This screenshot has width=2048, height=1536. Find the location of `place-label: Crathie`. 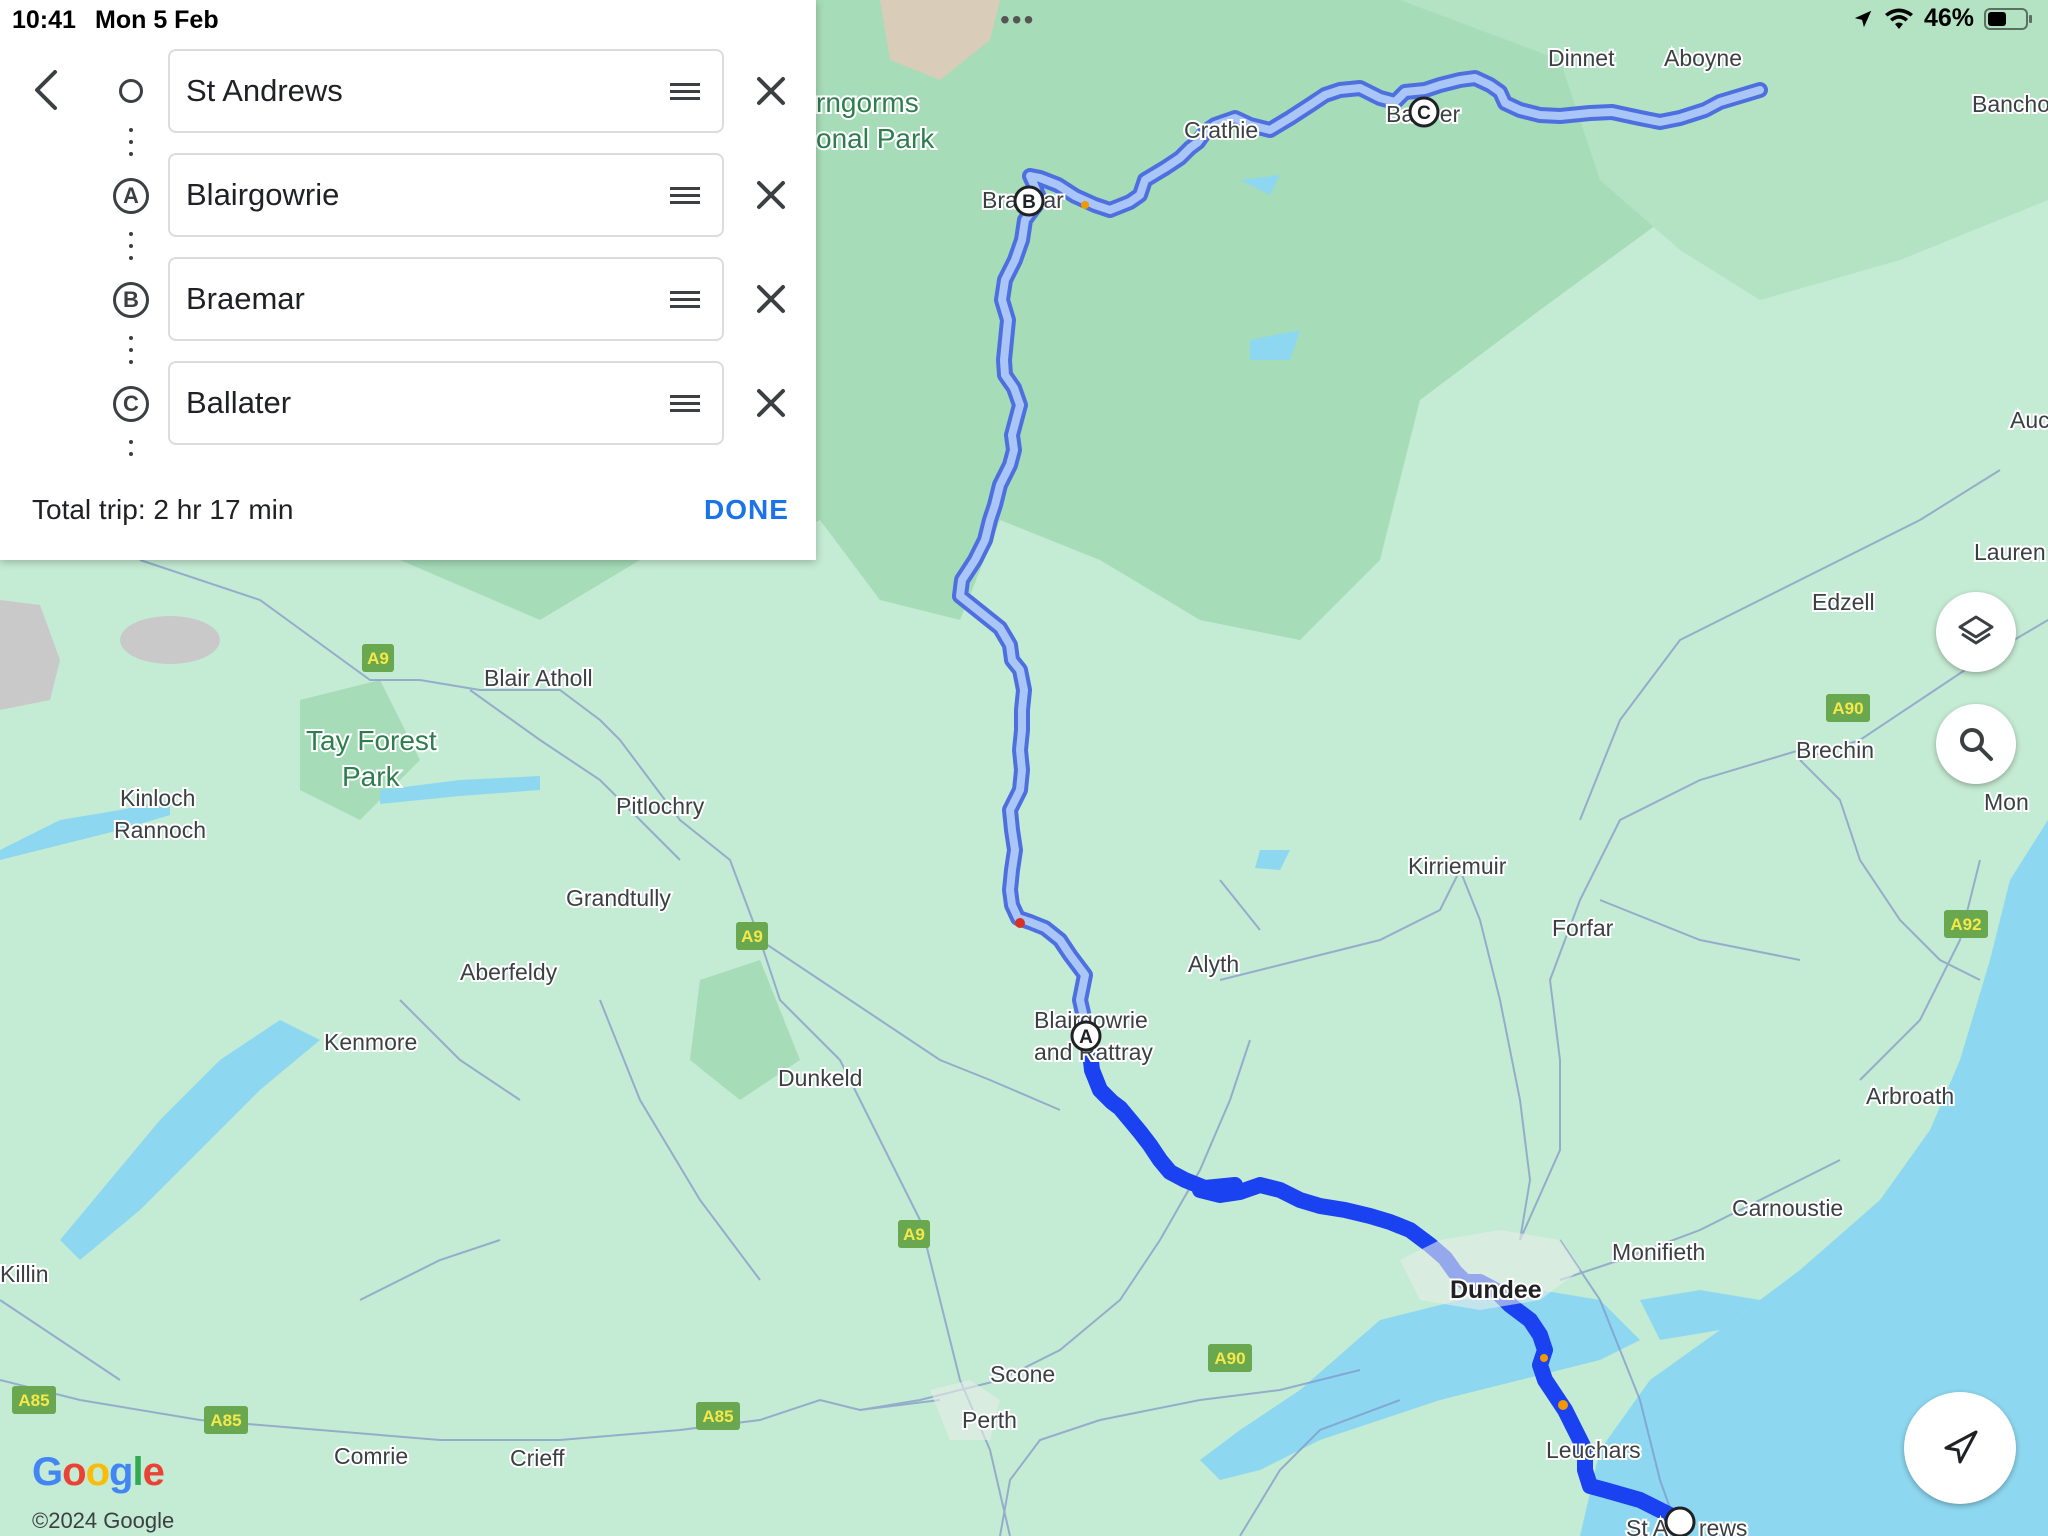

place-label: Crathie is located at coordinates (1221, 130).